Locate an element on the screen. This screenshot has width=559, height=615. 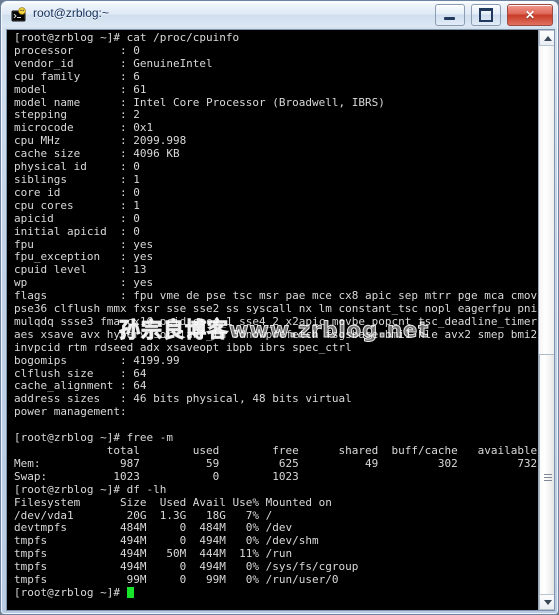
window-title: root@zrblog:~ is located at coordinates (71, 13).